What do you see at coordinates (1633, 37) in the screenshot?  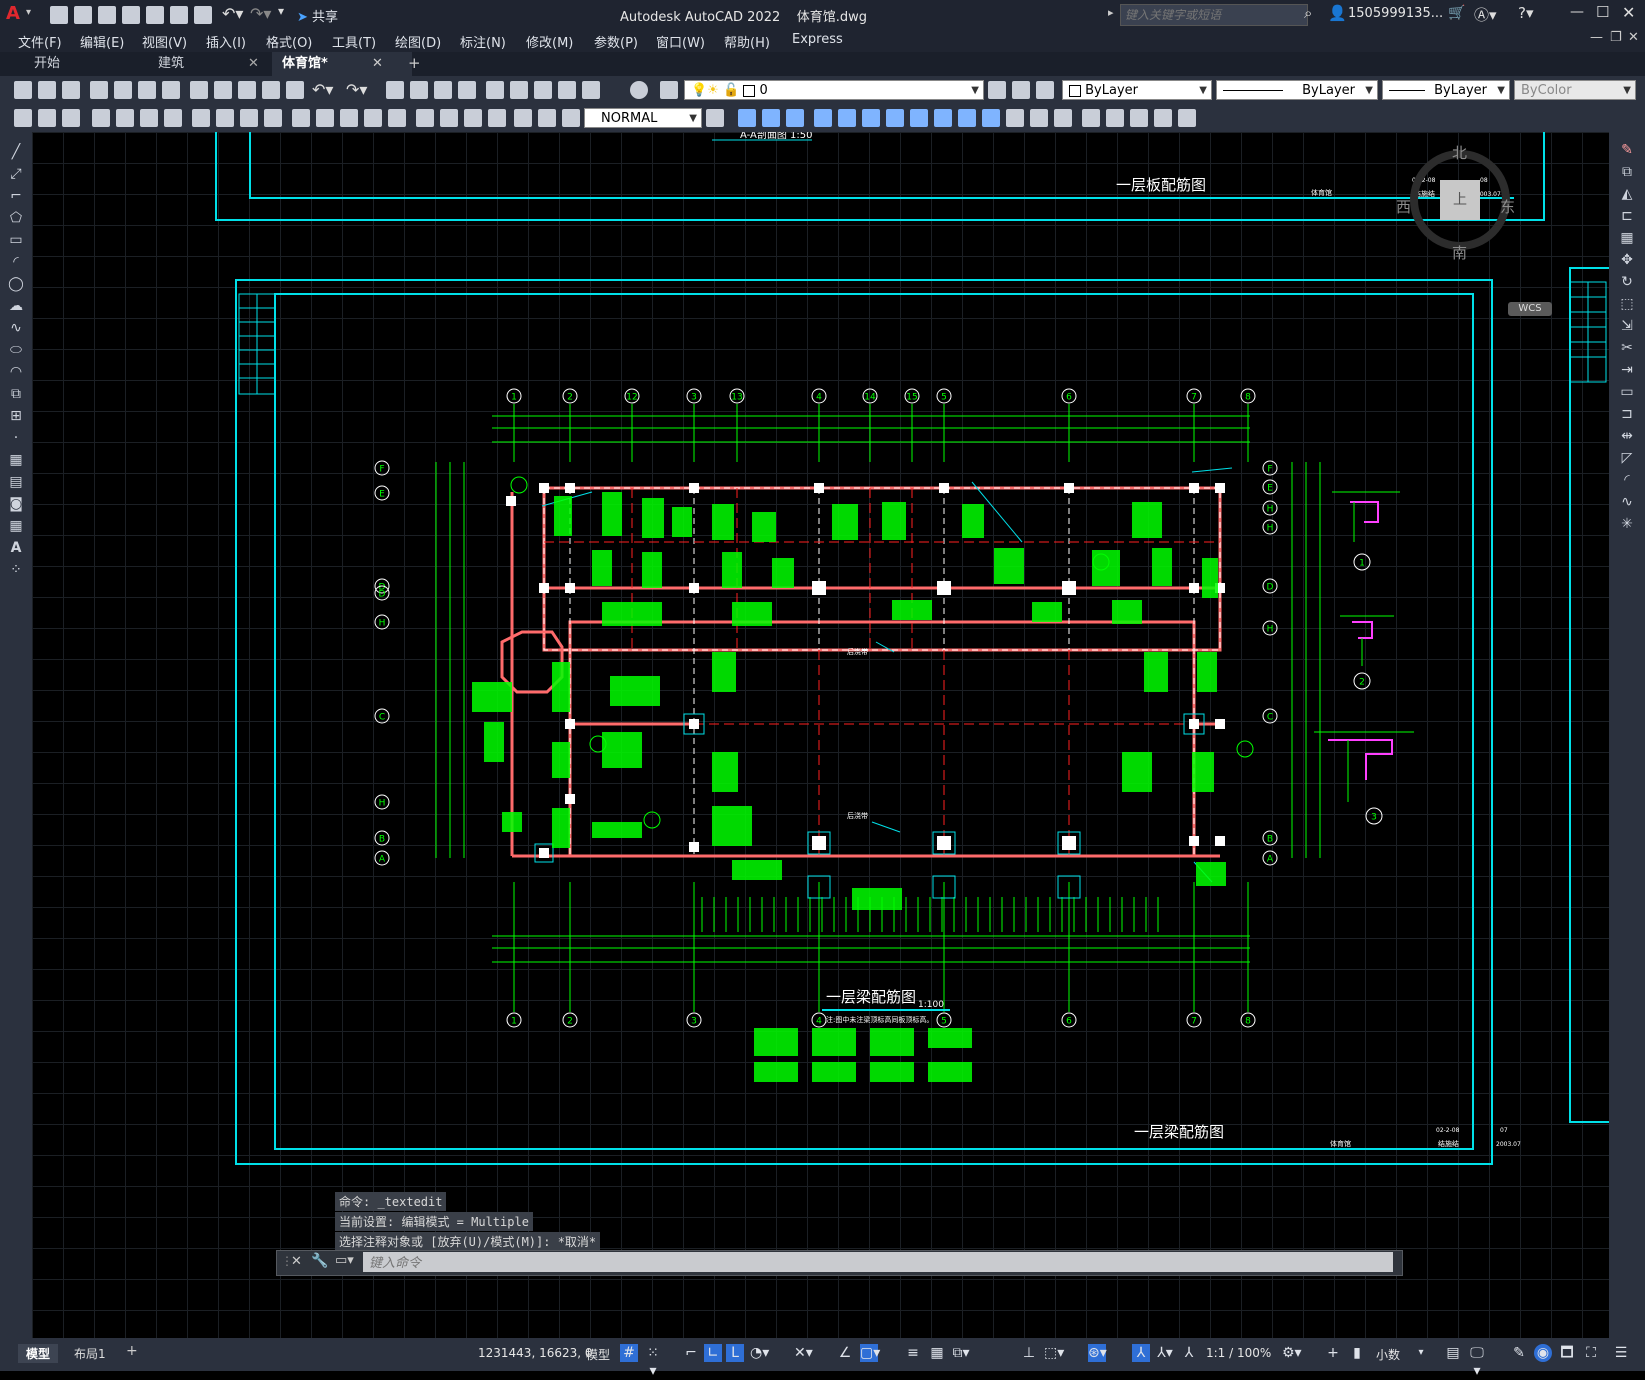 I see `doc-close-icon: ✕` at bounding box center [1633, 37].